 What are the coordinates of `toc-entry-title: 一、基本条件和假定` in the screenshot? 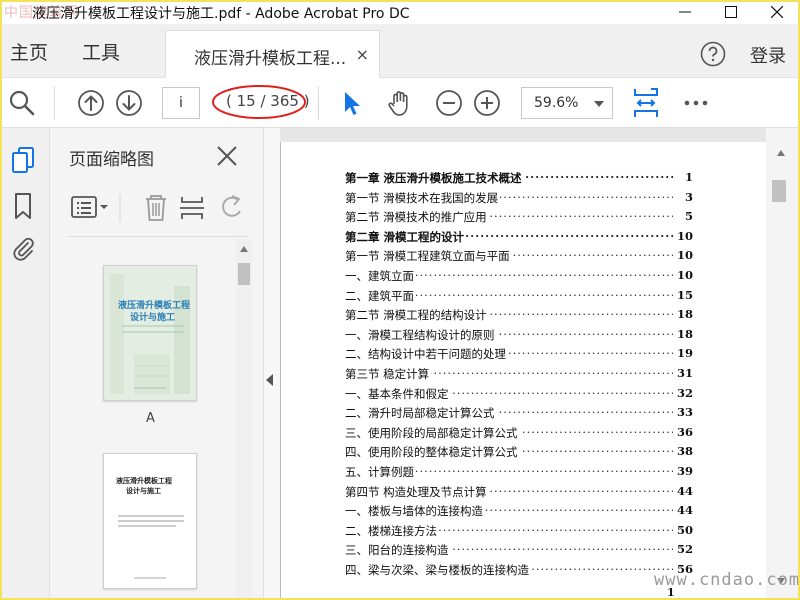 It's located at (398, 393).